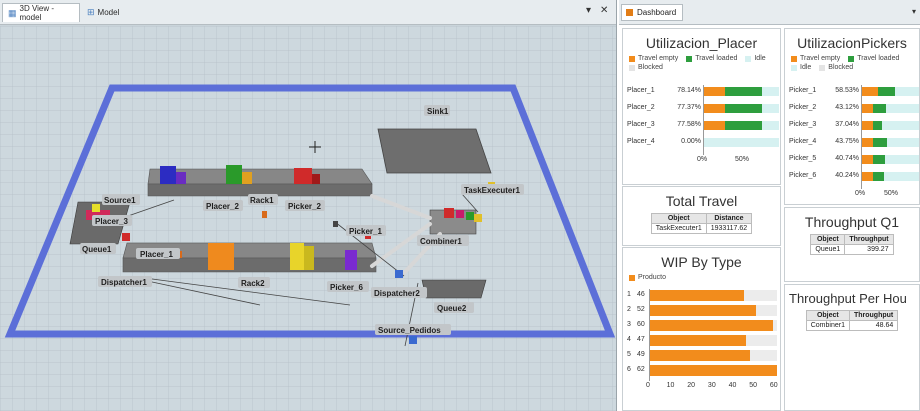  I want to click on axis-tick-label: 0, so click(648, 385).